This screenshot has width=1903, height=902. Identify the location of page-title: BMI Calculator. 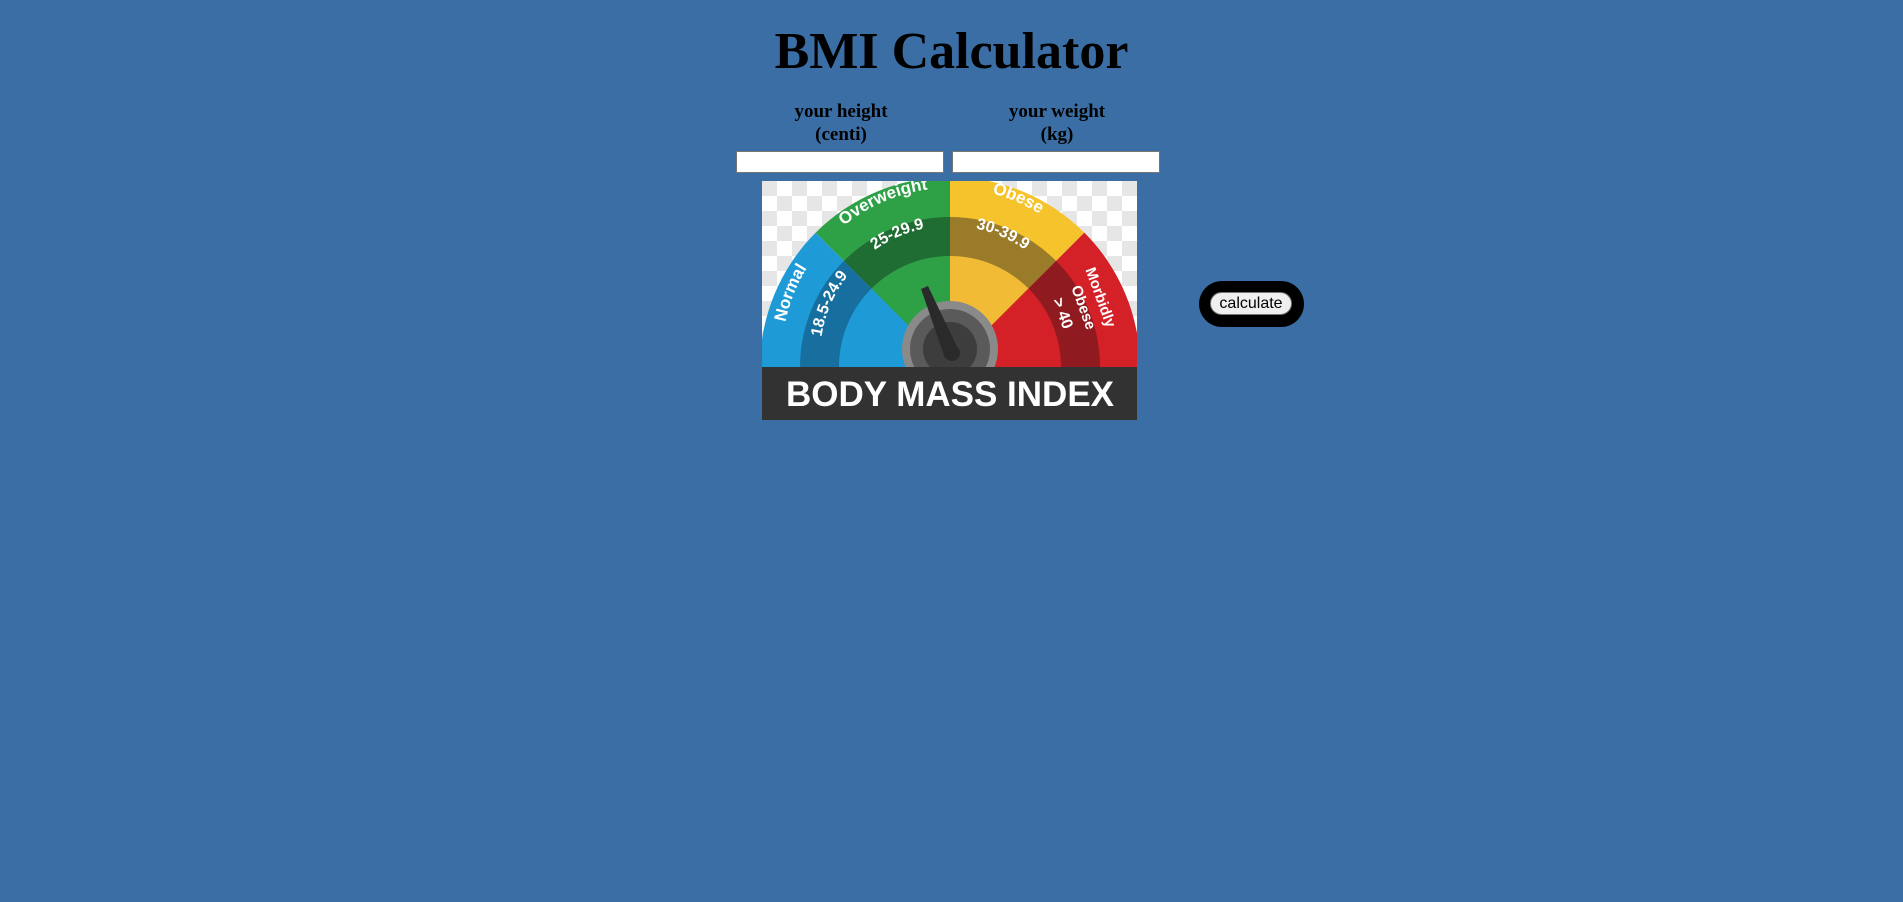
(951, 51).